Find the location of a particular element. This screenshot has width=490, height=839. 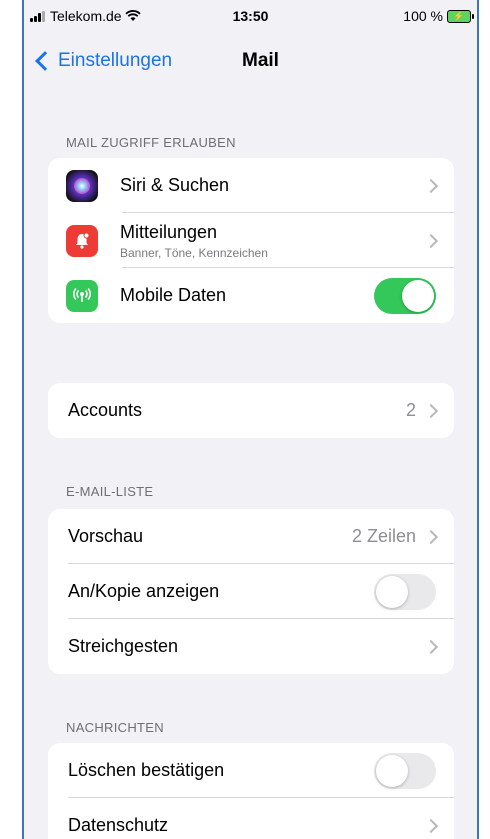

notifications-subtitle: Banner, Töne, Kennzeichen is located at coordinates (194, 252).